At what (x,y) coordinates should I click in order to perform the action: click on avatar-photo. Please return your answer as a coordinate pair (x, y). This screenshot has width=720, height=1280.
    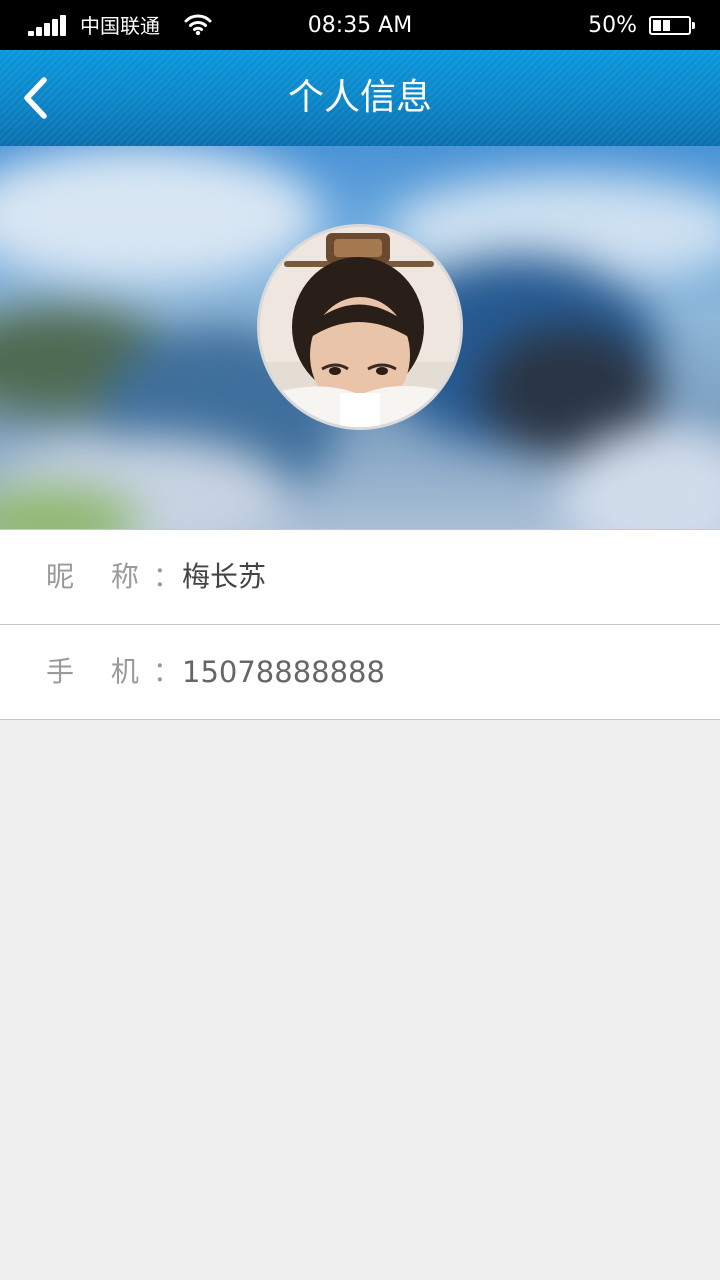
    Looking at the image, I should click on (360, 327).